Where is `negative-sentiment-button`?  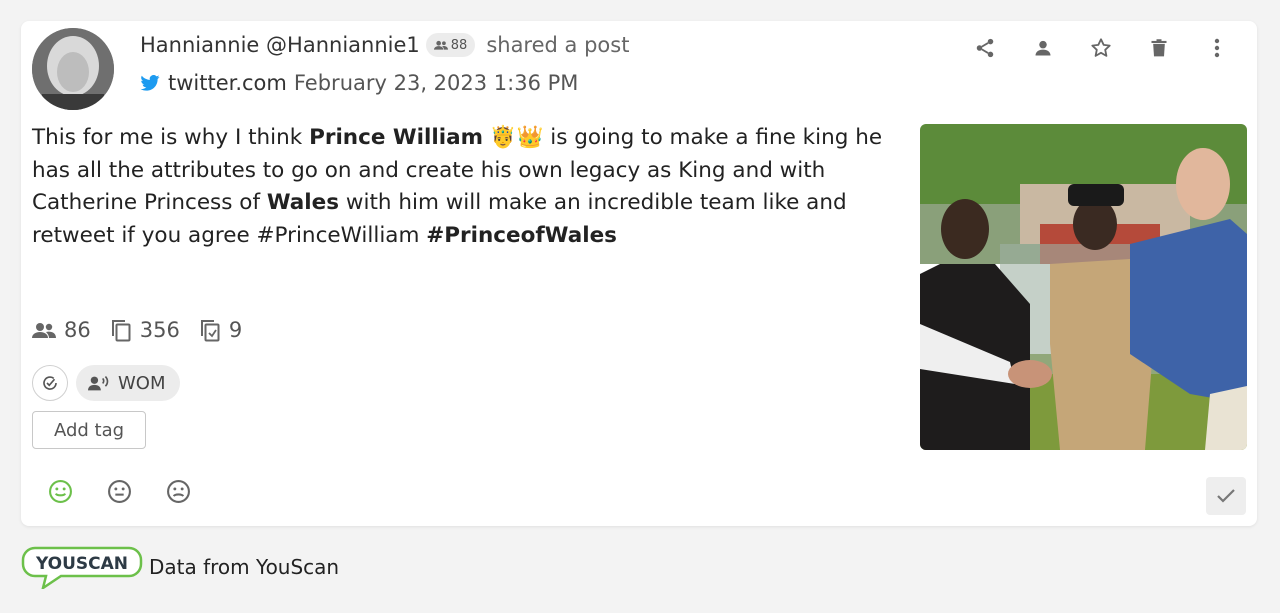
negative-sentiment-button is located at coordinates (178, 491).